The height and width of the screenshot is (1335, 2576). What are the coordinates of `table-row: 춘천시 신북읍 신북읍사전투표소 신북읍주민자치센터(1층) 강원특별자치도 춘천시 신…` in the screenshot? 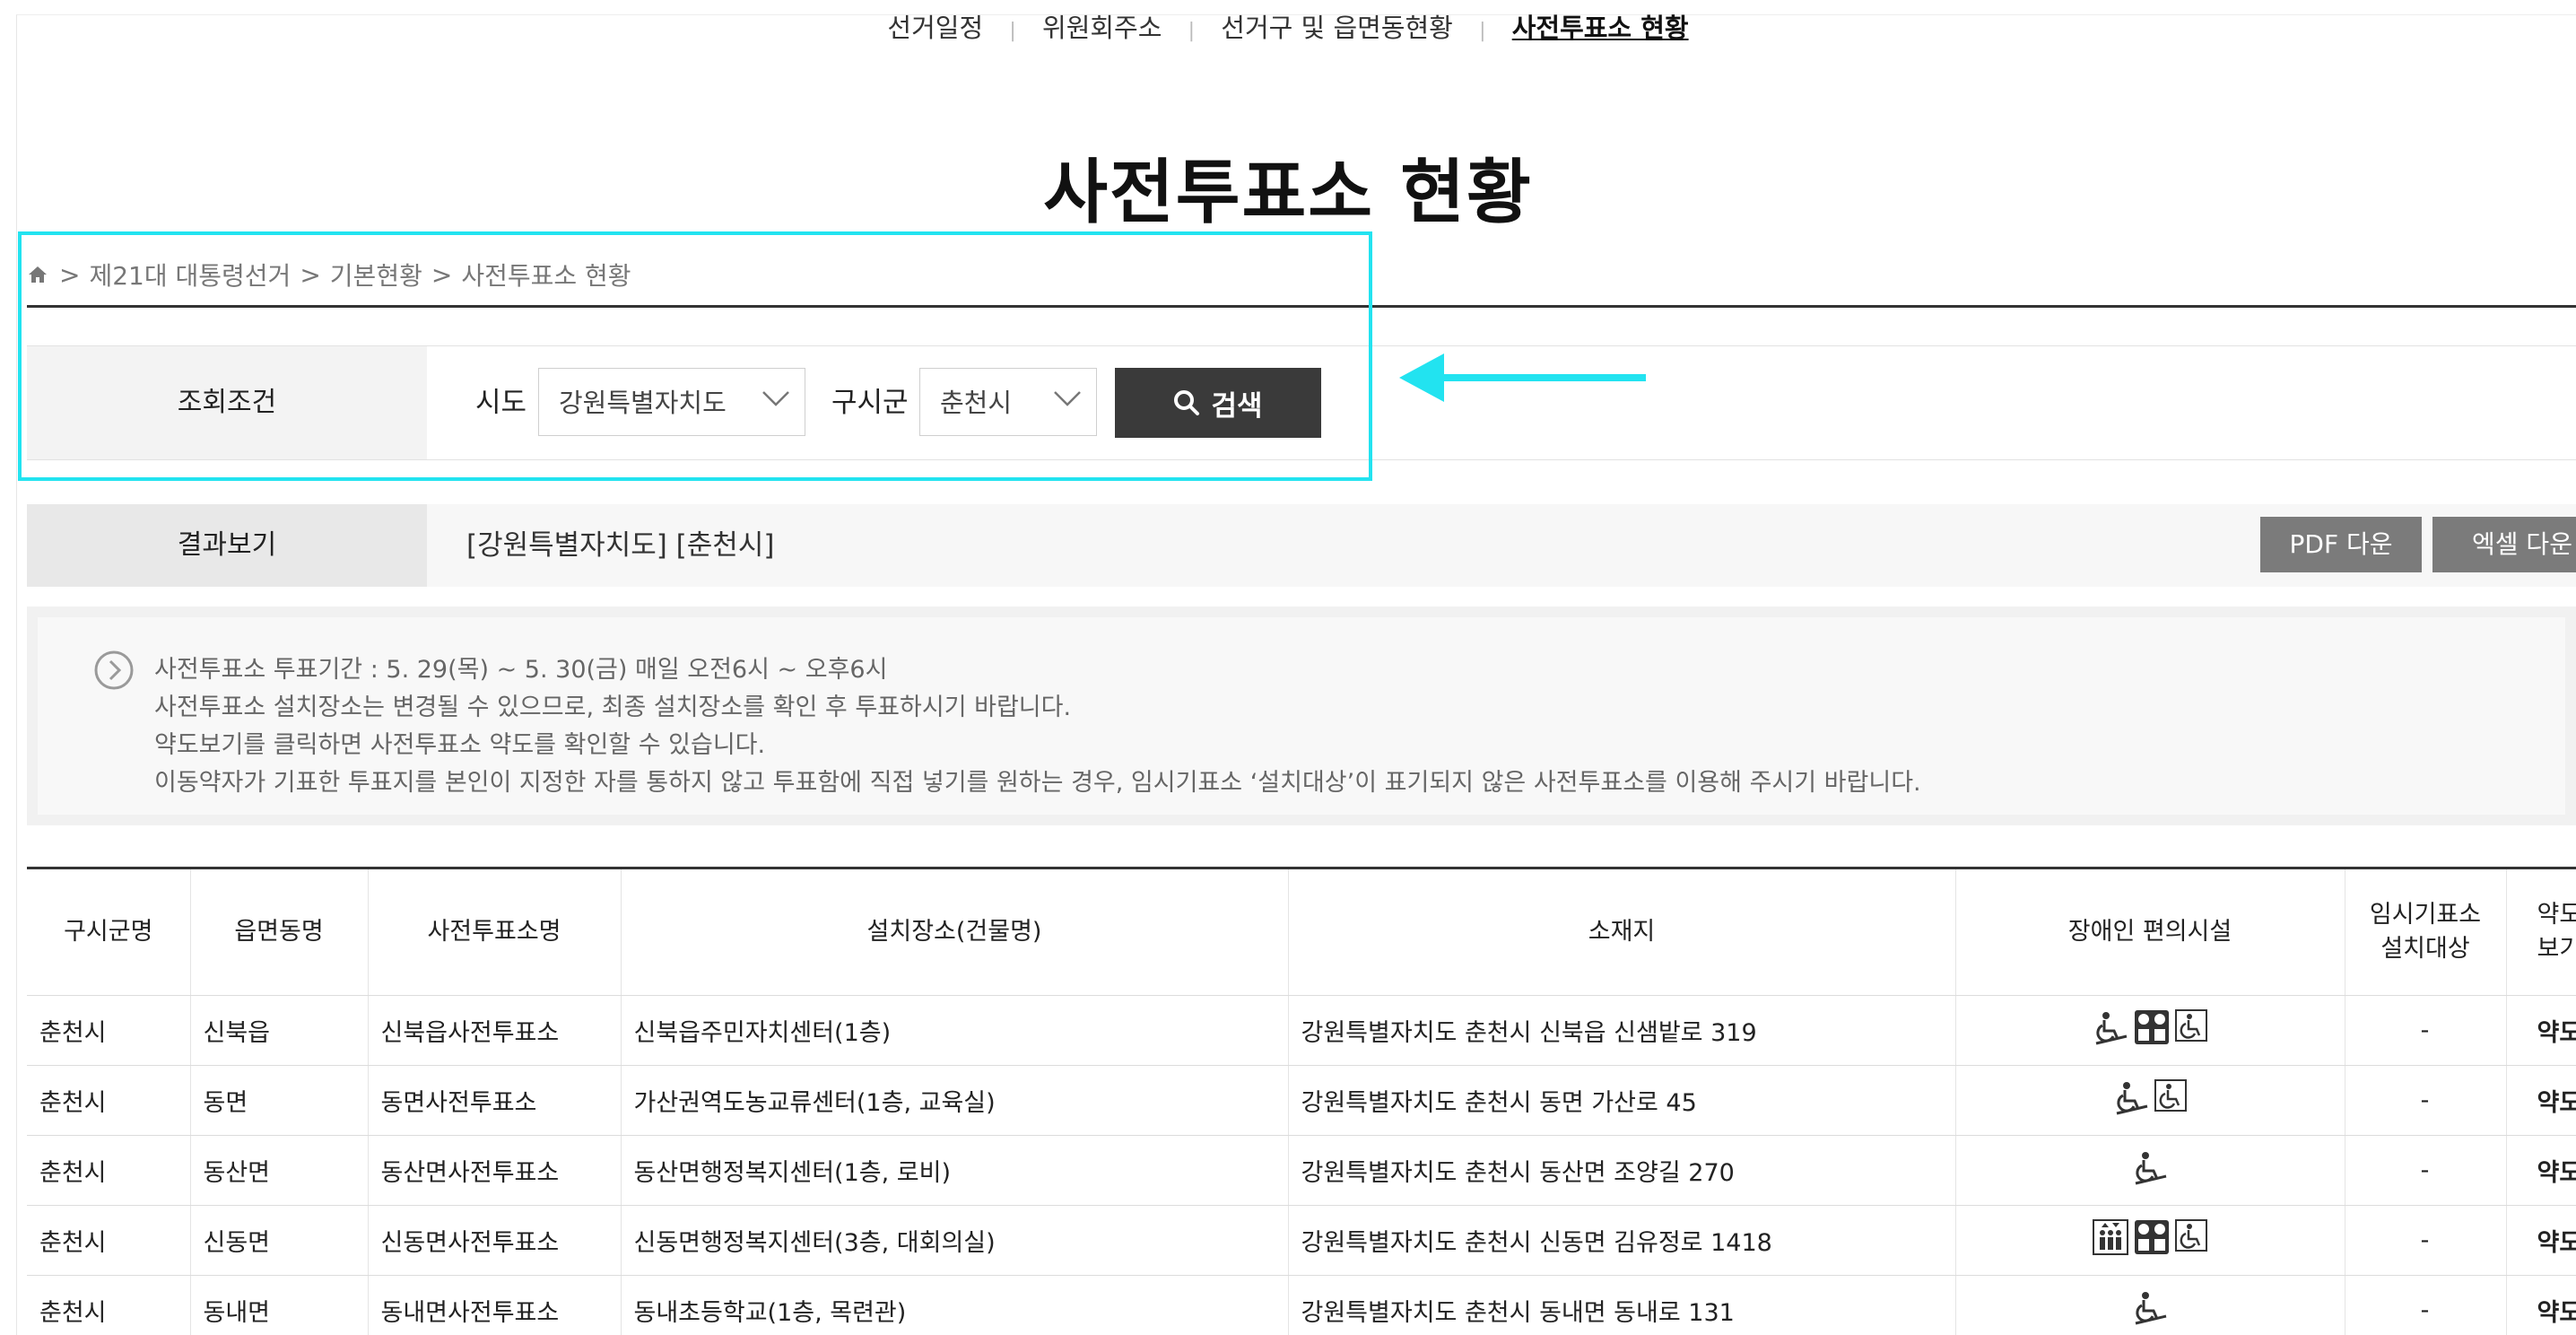 It's located at (1301, 1030).